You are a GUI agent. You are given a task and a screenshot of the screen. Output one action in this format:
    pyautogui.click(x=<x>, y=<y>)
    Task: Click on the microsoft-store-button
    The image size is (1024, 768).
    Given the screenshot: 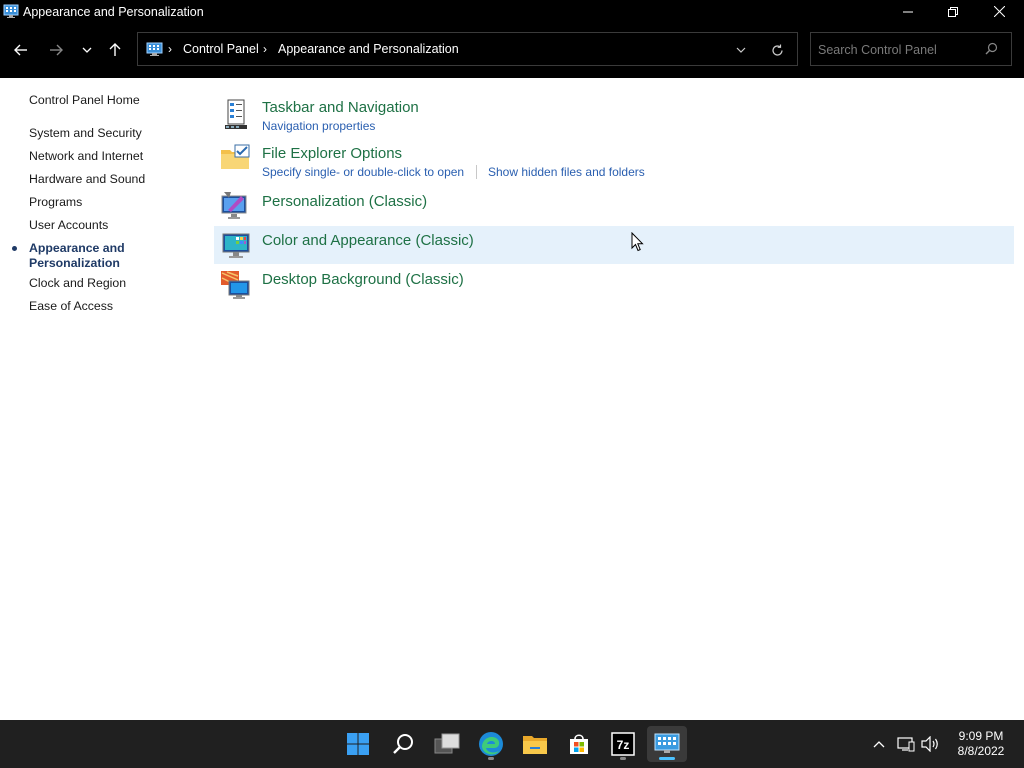 What is the action you would take?
    pyautogui.click(x=579, y=744)
    